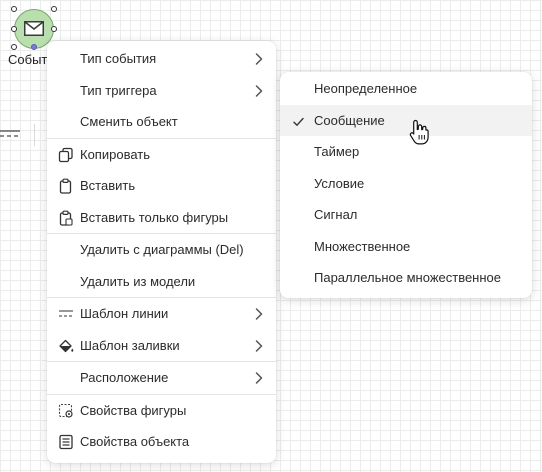 The width and height of the screenshot is (542, 472). Describe the element at coordinates (130, 345) in the screenshot. I see `menu-item-label: Шаблон заливки` at that location.